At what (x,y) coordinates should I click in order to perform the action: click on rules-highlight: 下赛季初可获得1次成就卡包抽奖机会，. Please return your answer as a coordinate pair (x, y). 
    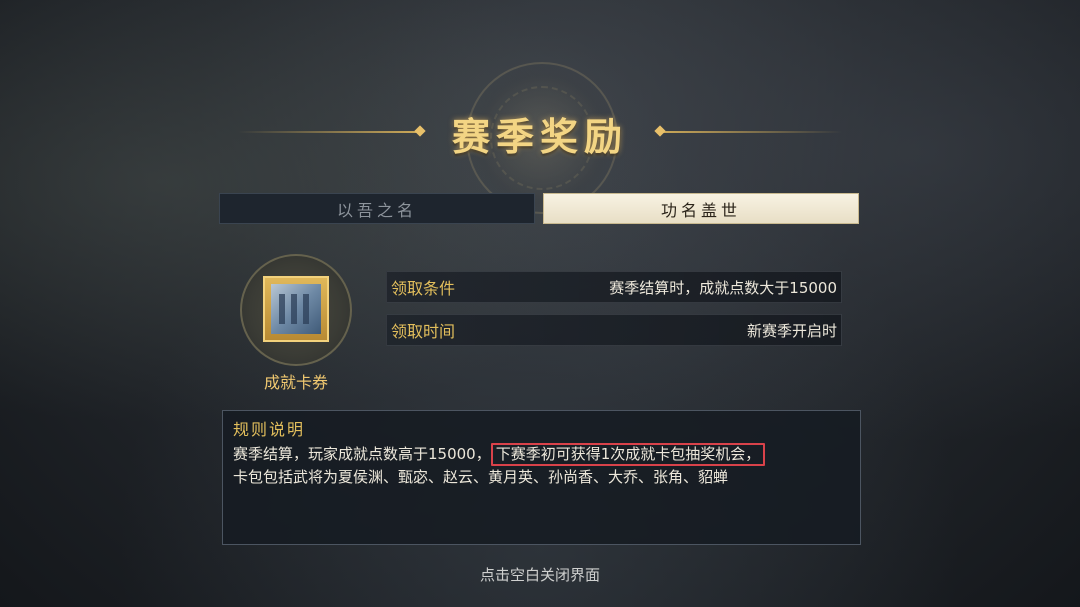
    Looking at the image, I should click on (628, 454).